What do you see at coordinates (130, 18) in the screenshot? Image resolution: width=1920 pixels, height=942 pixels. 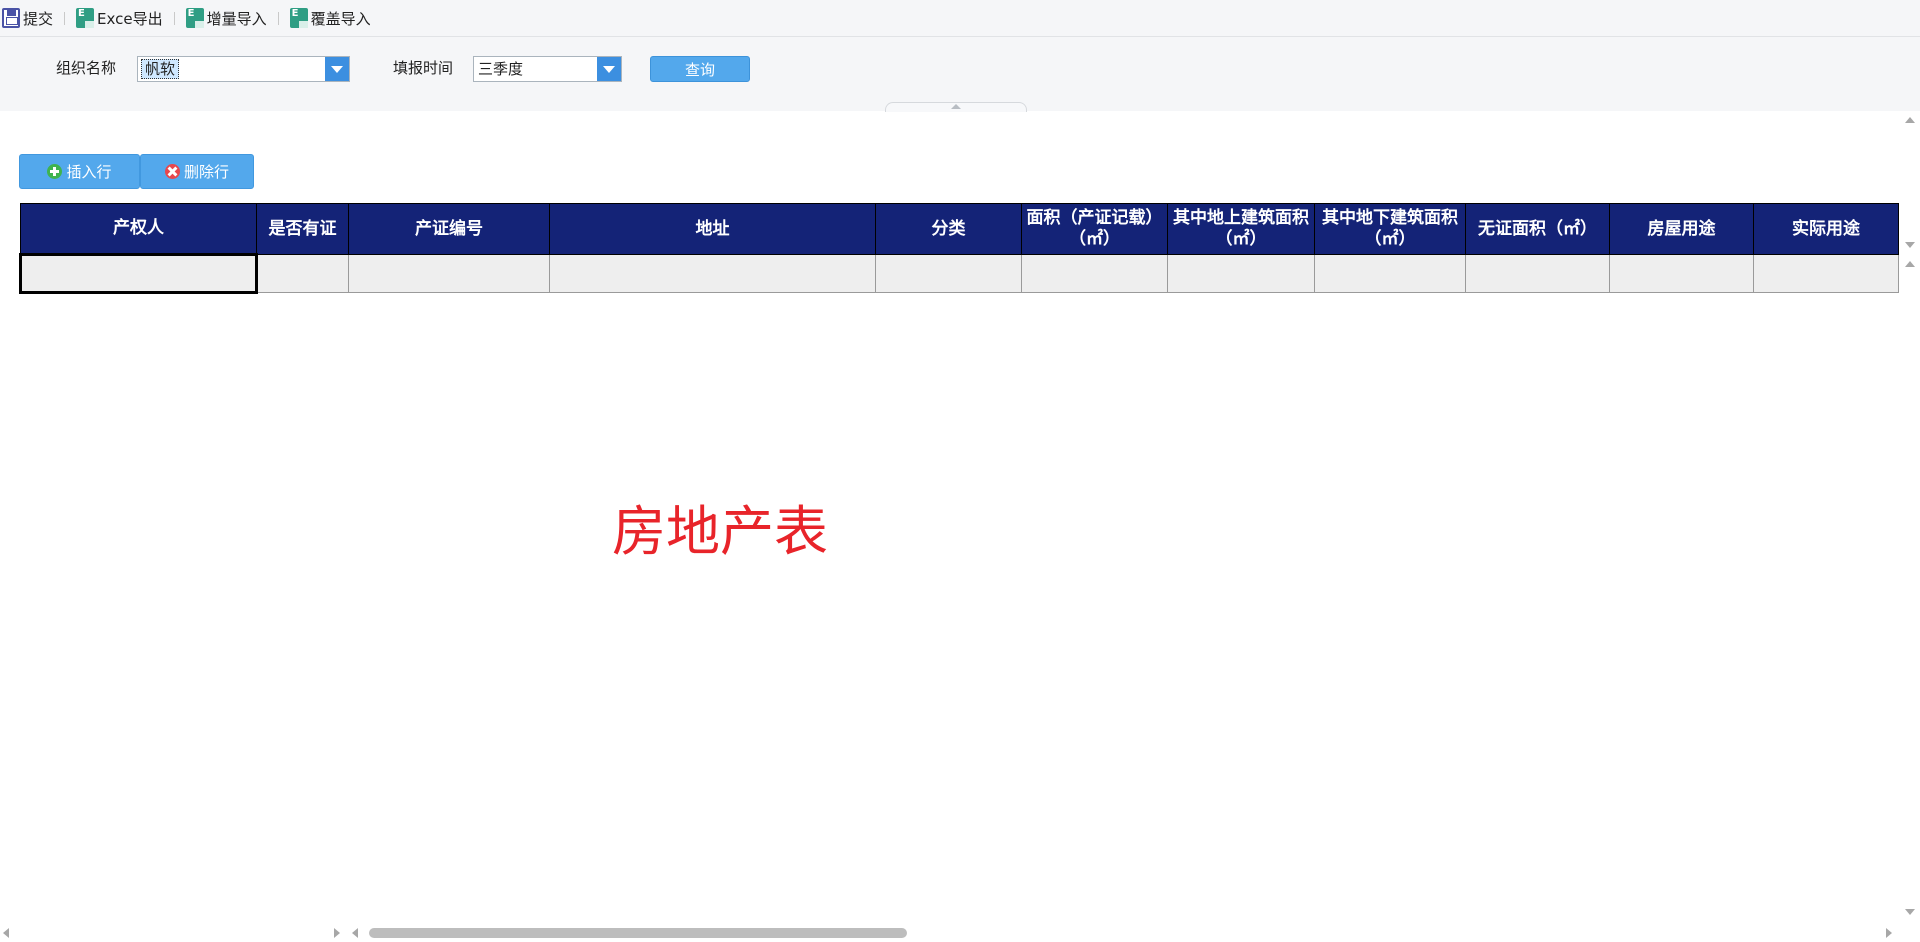 I see `excel-export-label: Exce导出` at bounding box center [130, 18].